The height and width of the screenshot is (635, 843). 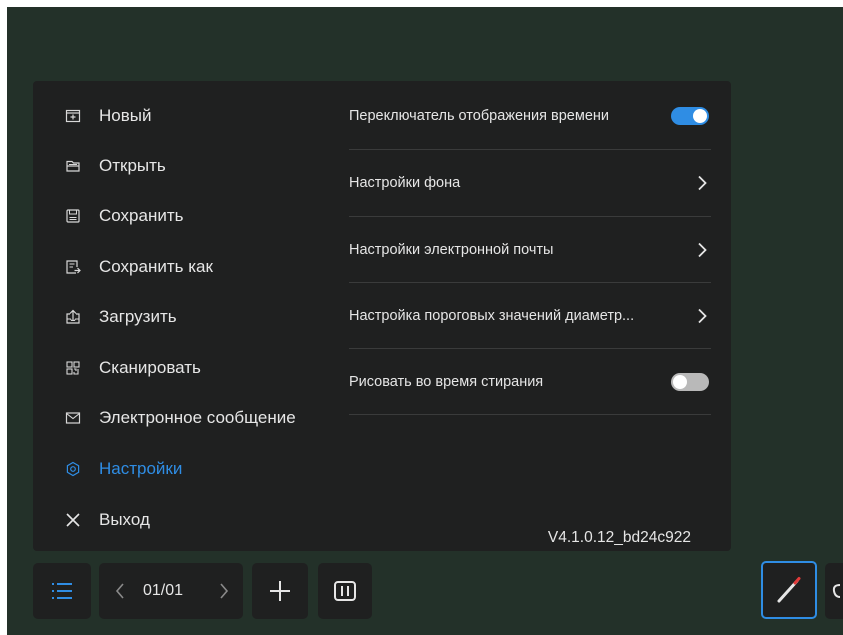 What do you see at coordinates (150, 367) in the screenshot?
I see `menu-item-label: Сканировать` at bounding box center [150, 367].